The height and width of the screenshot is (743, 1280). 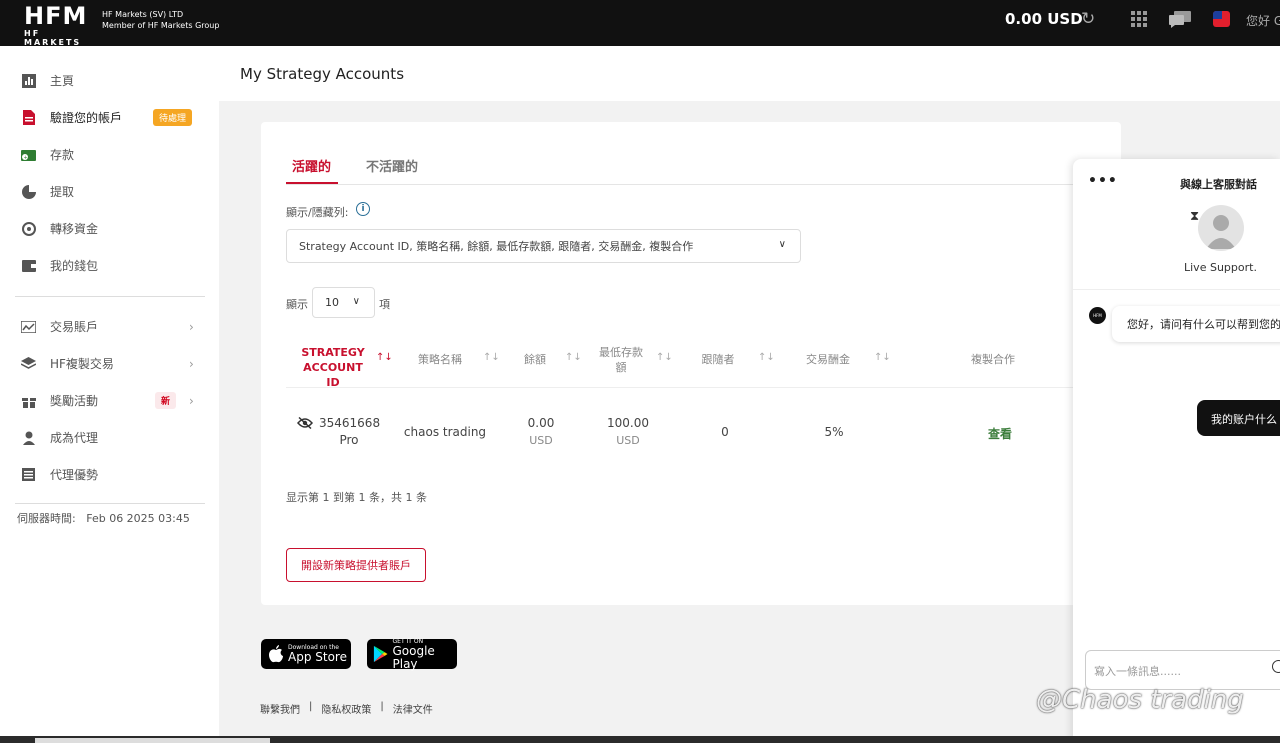 I want to click on footer-privacy-link: 隐私权政策, so click(x=346, y=708).